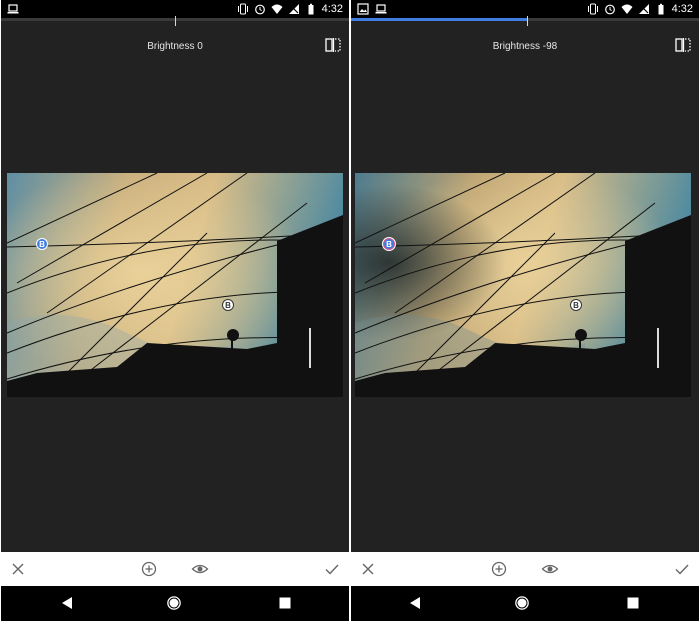 The image size is (700, 621). I want to click on image-icon, so click(363, 9).